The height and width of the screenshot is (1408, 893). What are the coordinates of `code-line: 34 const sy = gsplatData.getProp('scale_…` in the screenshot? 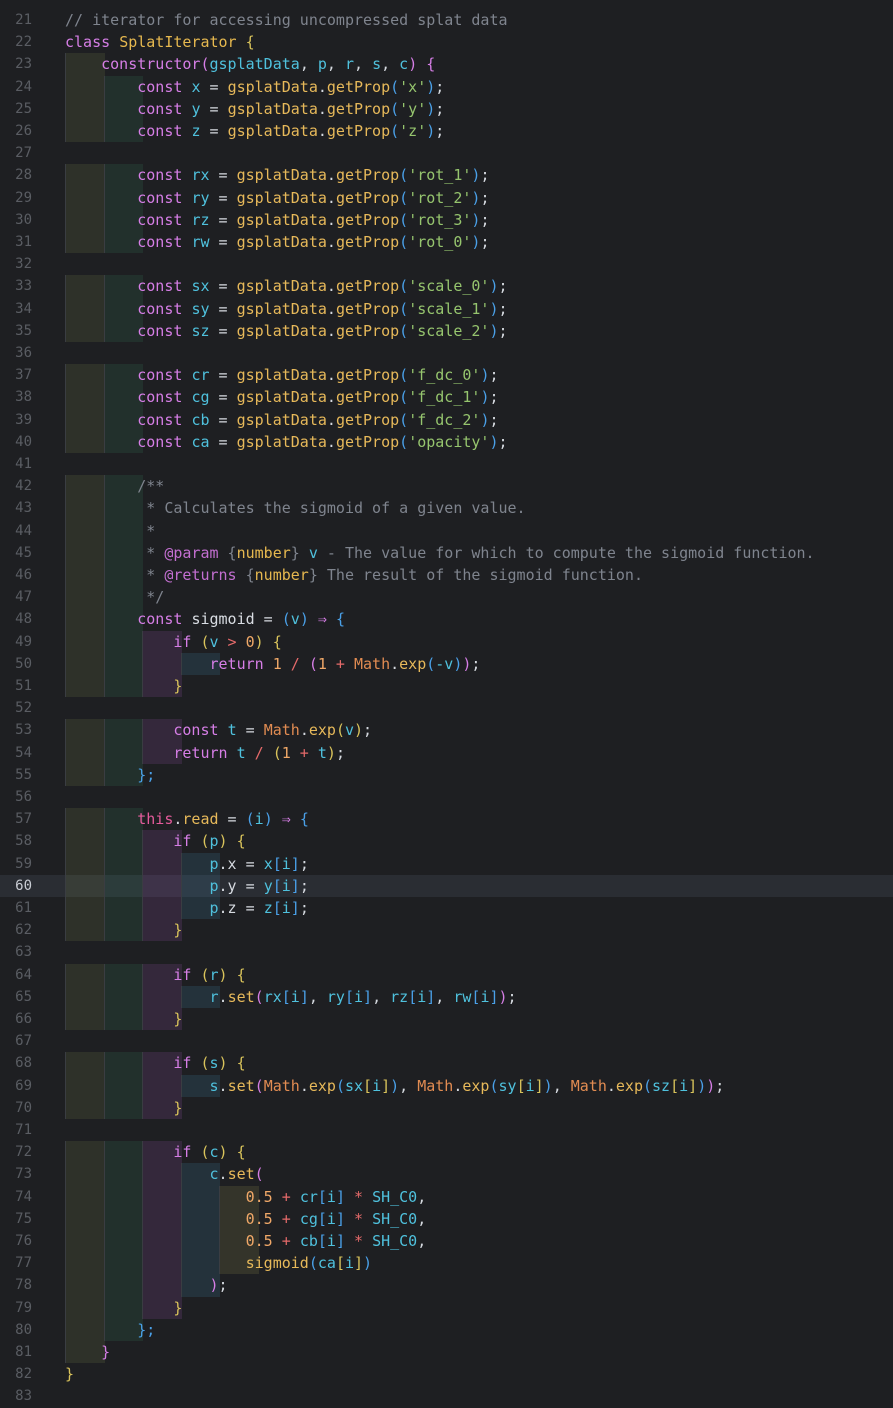 It's located at (446, 308).